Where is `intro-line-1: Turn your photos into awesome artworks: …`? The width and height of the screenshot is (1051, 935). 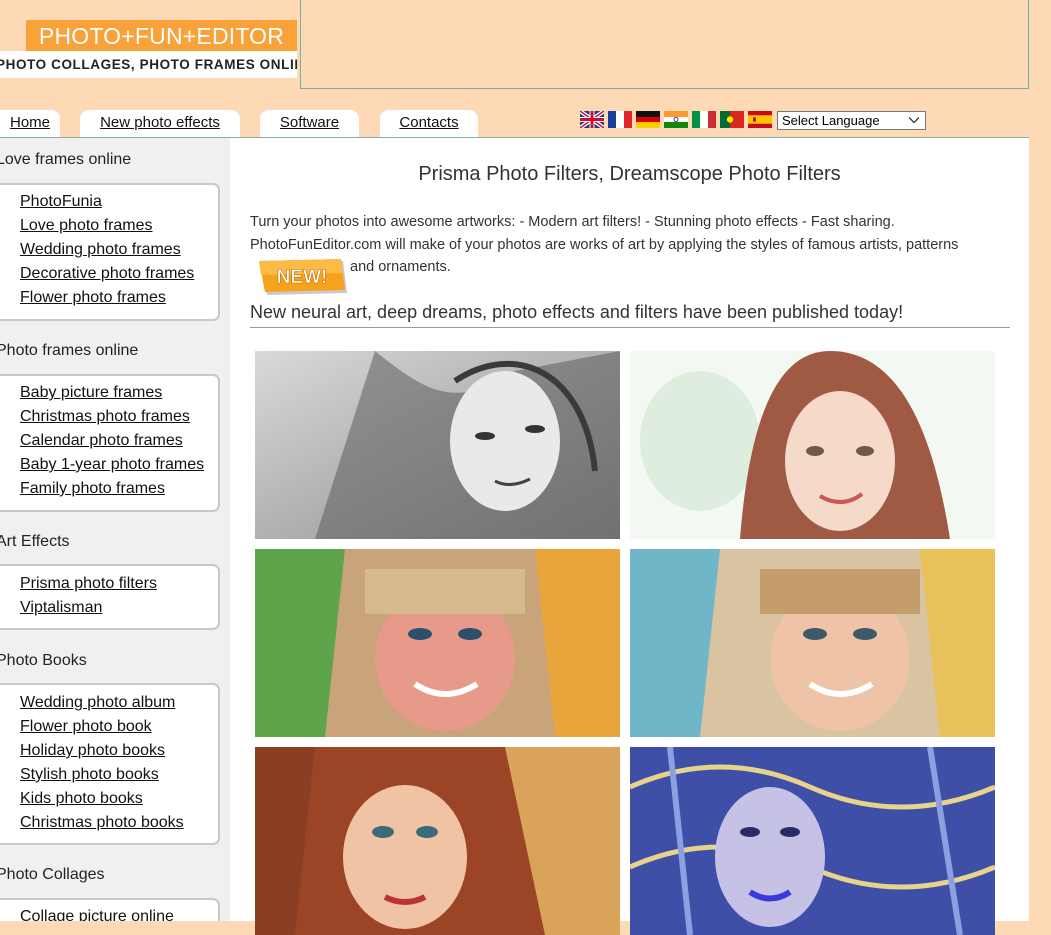 intro-line-1: Turn your photos into awesome artworks: … is located at coordinates (572, 222).